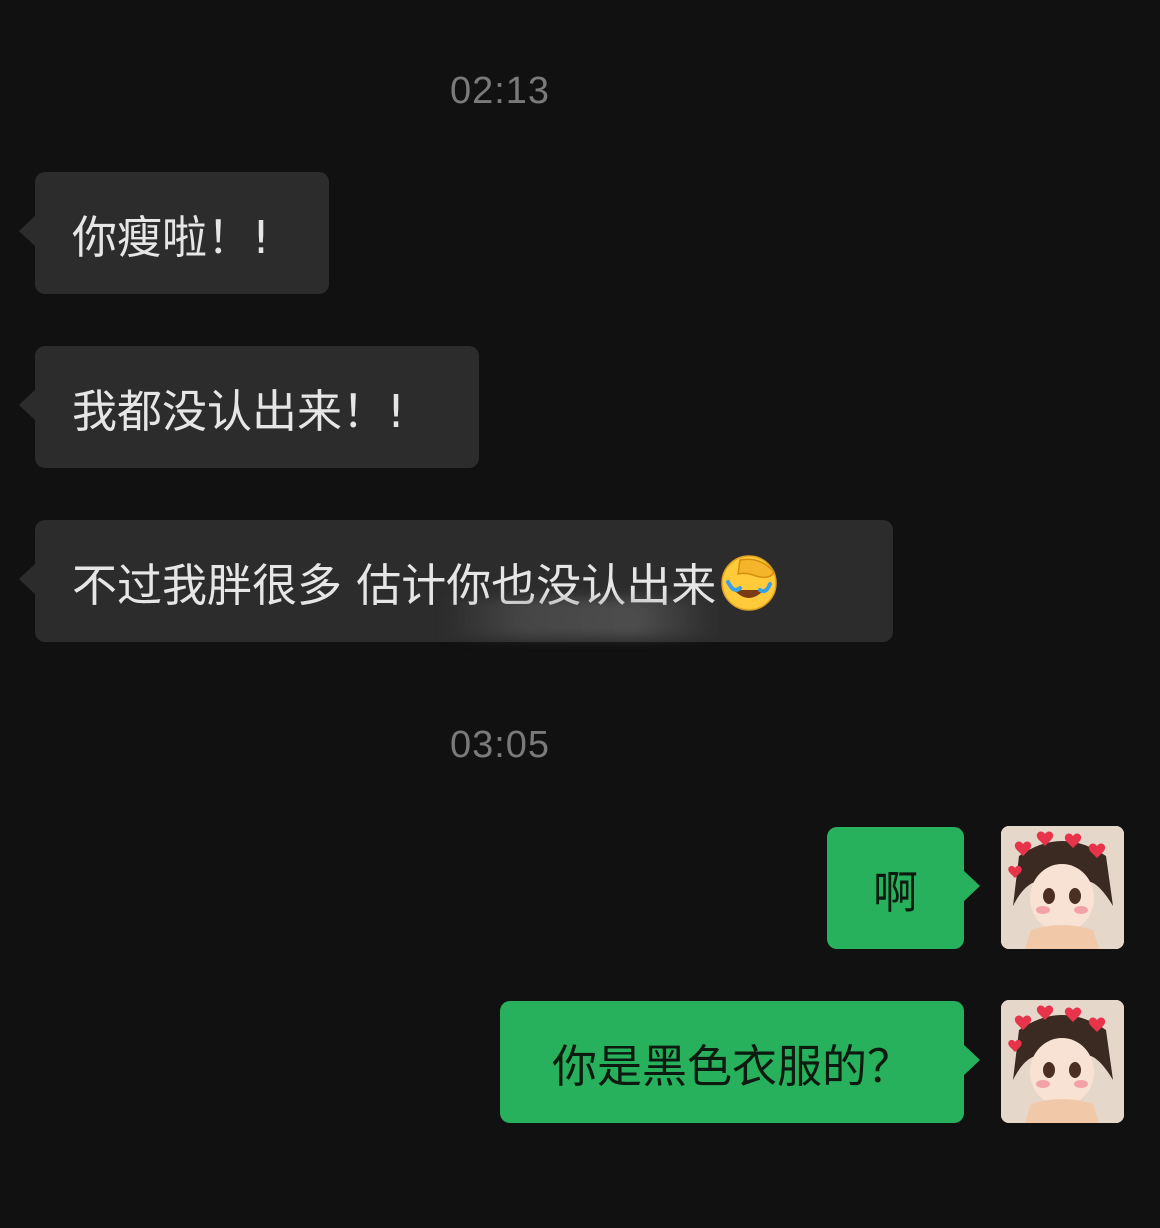  What do you see at coordinates (749, 583) in the screenshot?
I see `facepalm-laughing-emoji` at bounding box center [749, 583].